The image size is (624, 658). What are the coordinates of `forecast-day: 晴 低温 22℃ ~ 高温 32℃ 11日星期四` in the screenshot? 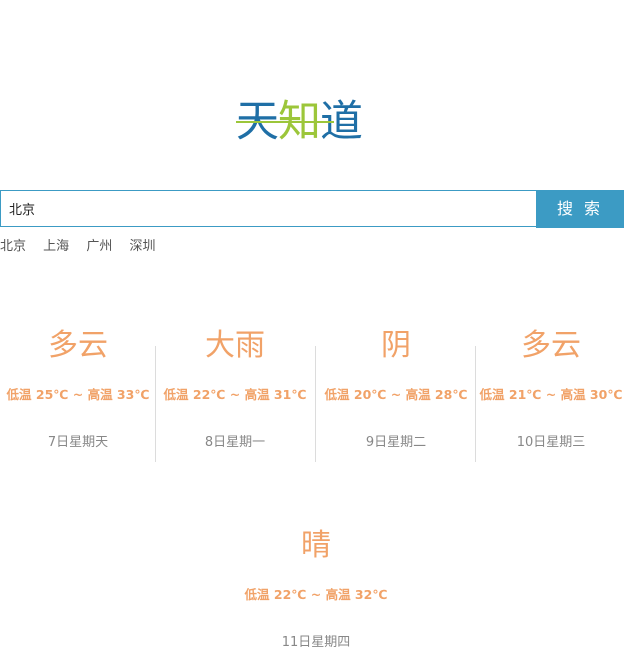 It's located at (316, 585).